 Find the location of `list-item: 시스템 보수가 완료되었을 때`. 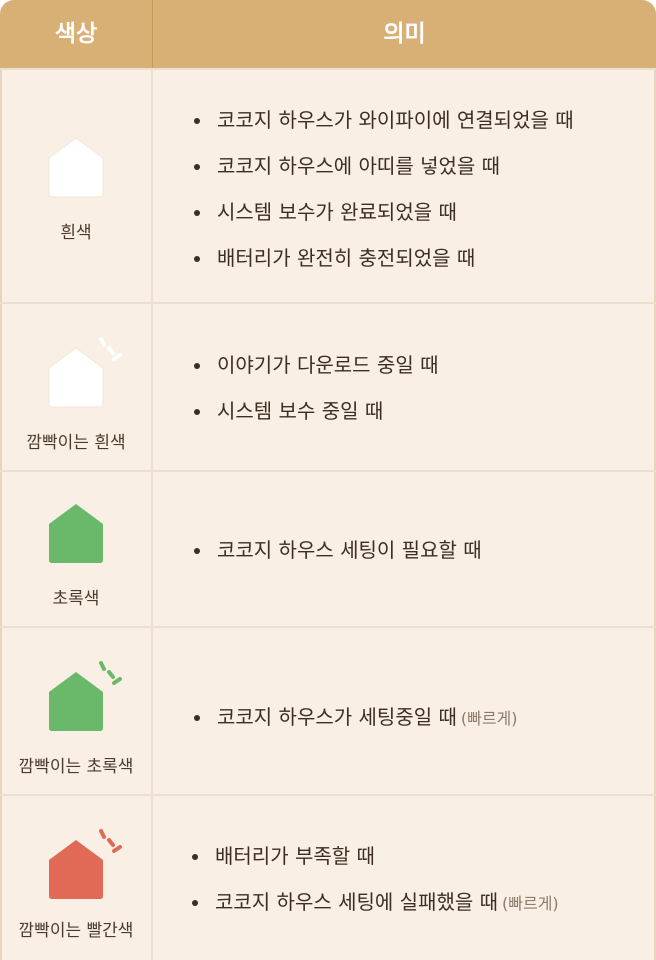

list-item: 시스템 보수가 완료되었을 때 is located at coordinates (384, 212).